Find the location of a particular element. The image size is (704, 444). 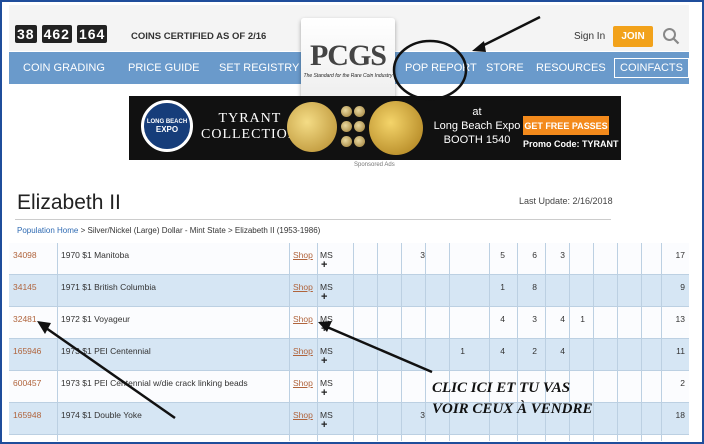

counter-group: 38 is located at coordinates (26, 34).